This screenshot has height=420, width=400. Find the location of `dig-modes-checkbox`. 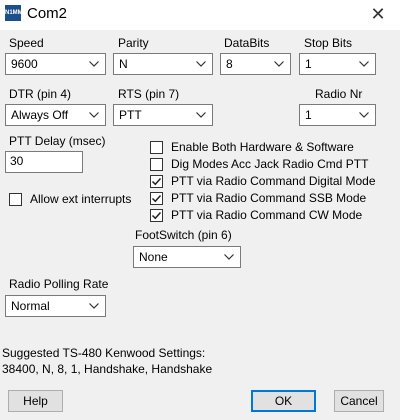

dig-modes-checkbox is located at coordinates (156, 164).